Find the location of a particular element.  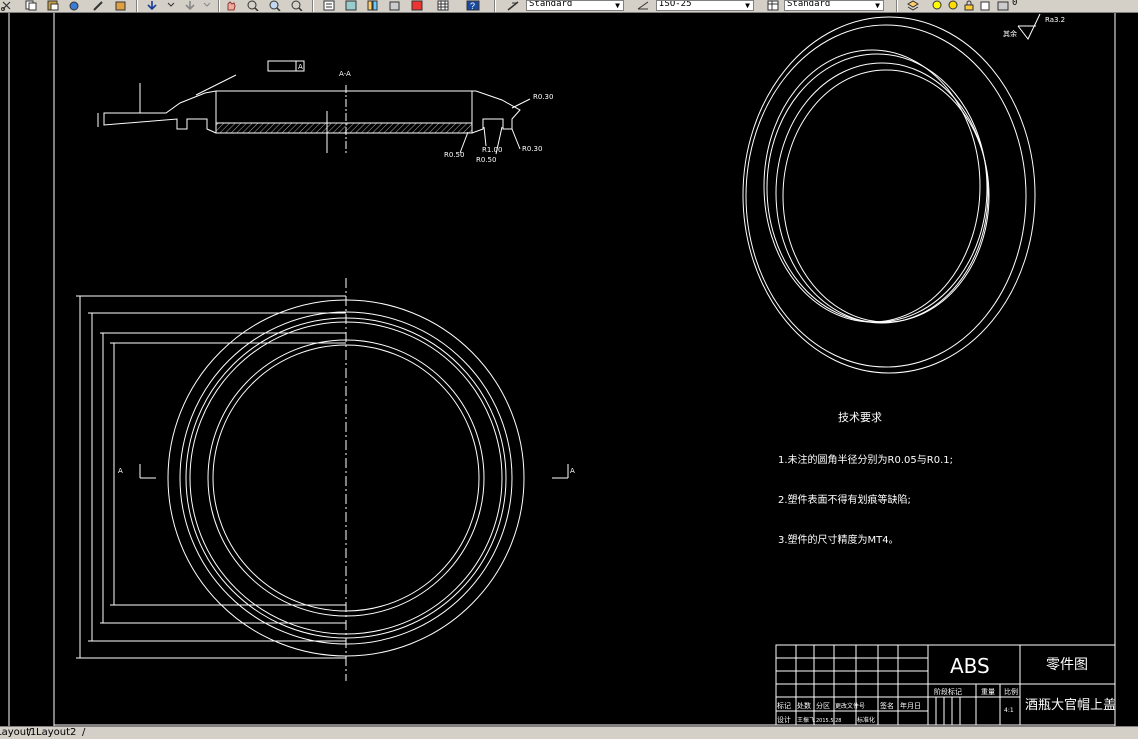

tb-design-date: 2015.5.28 is located at coordinates (828, 721).